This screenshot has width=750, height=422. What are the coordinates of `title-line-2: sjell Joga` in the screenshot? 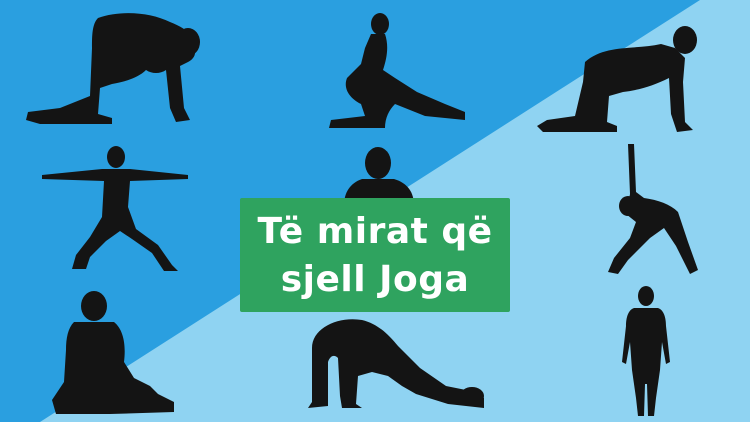 It's located at (375, 279).